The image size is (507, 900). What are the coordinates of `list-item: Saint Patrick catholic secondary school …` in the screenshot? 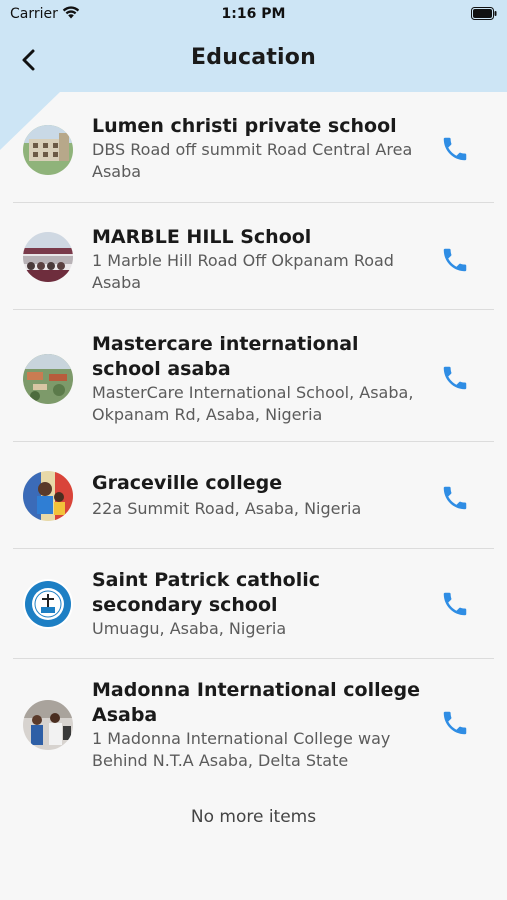 It's located at (253, 604).